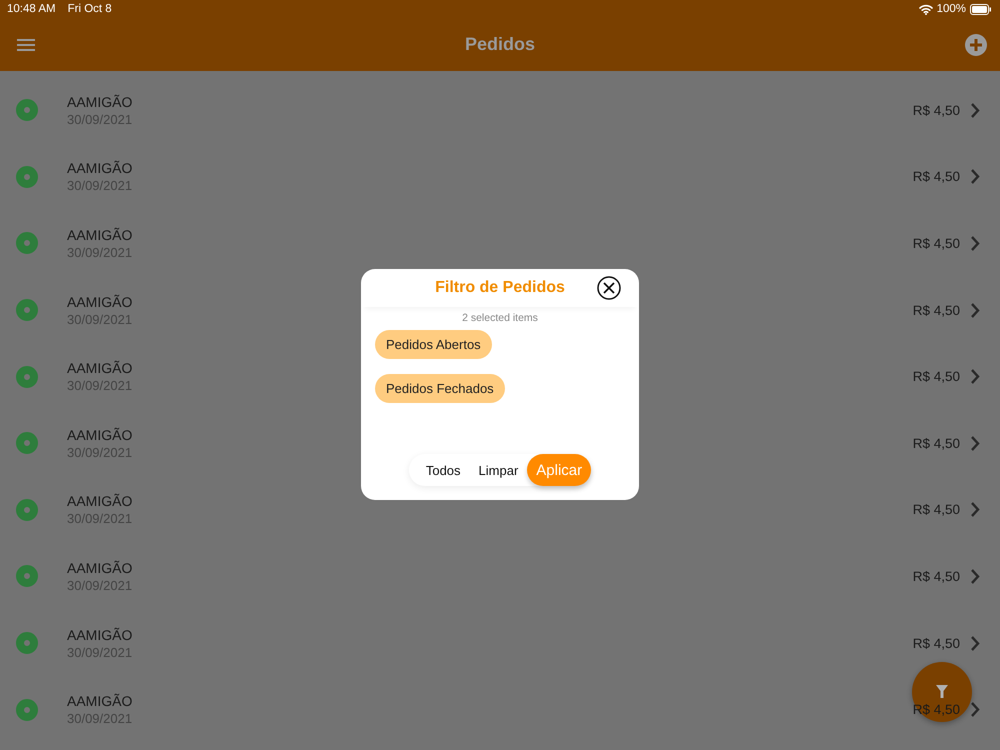 The width and height of the screenshot is (1000, 750). What do you see at coordinates (925, 9) in the screenshot?
I see `wifi-icon` at bounding box center [925, 9].